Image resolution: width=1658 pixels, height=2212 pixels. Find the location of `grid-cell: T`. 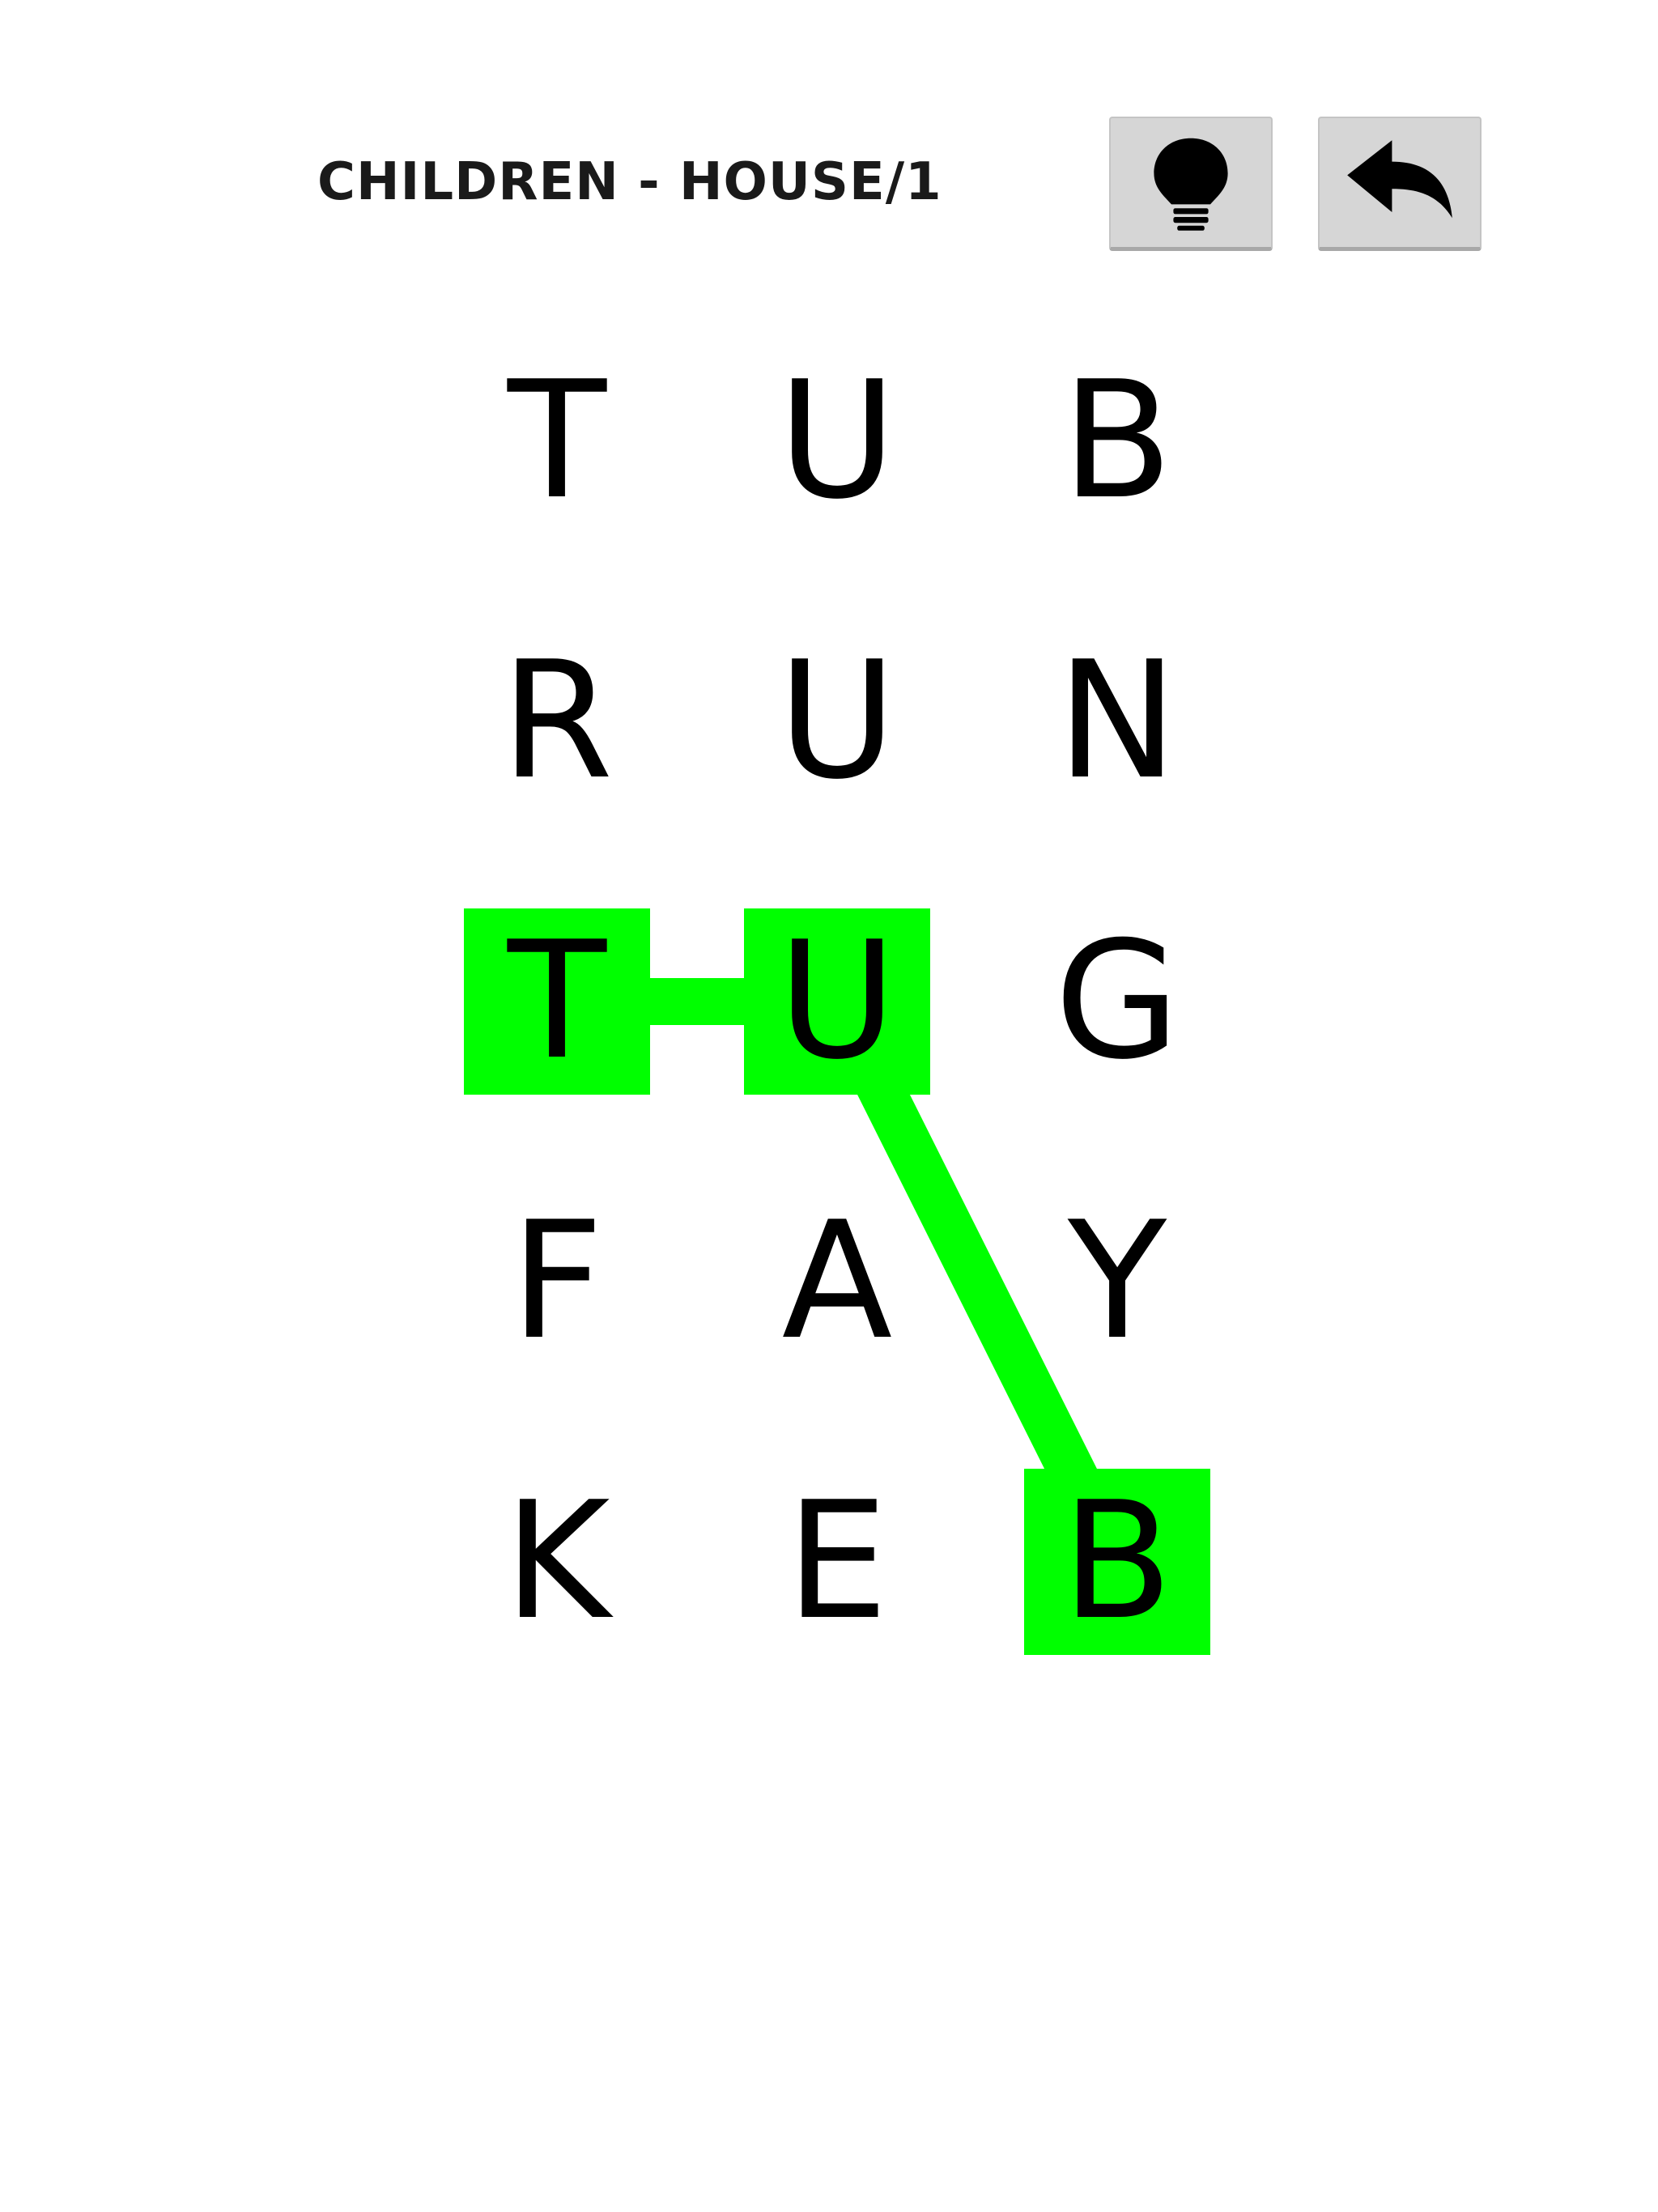

grid-cell: T is located at coordinates (557, 441).